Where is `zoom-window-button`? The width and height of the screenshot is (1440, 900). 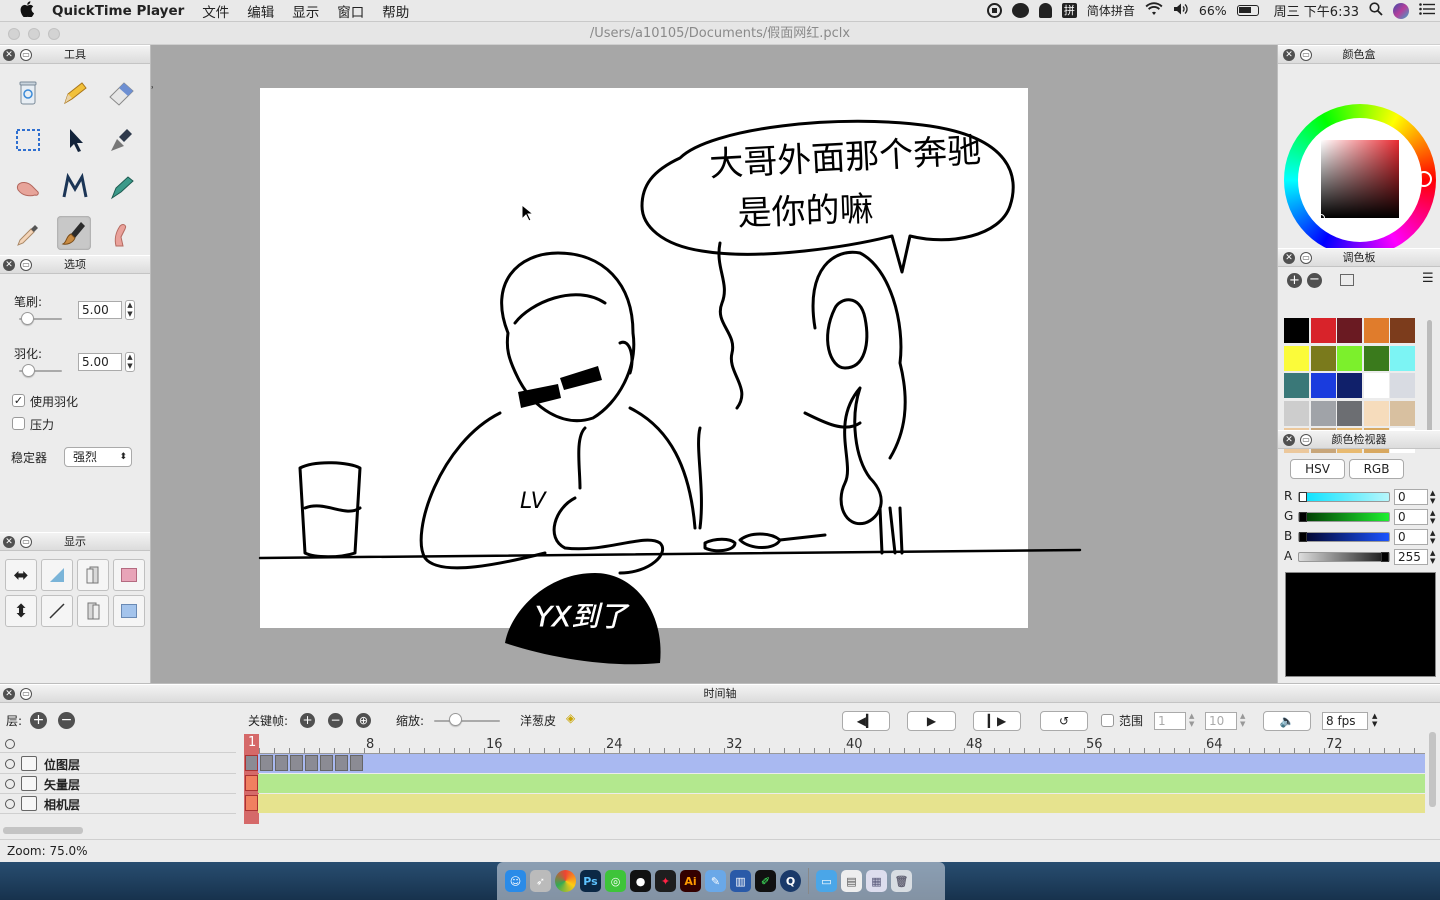
zoom-window-button is located at coordinates (54, 34).